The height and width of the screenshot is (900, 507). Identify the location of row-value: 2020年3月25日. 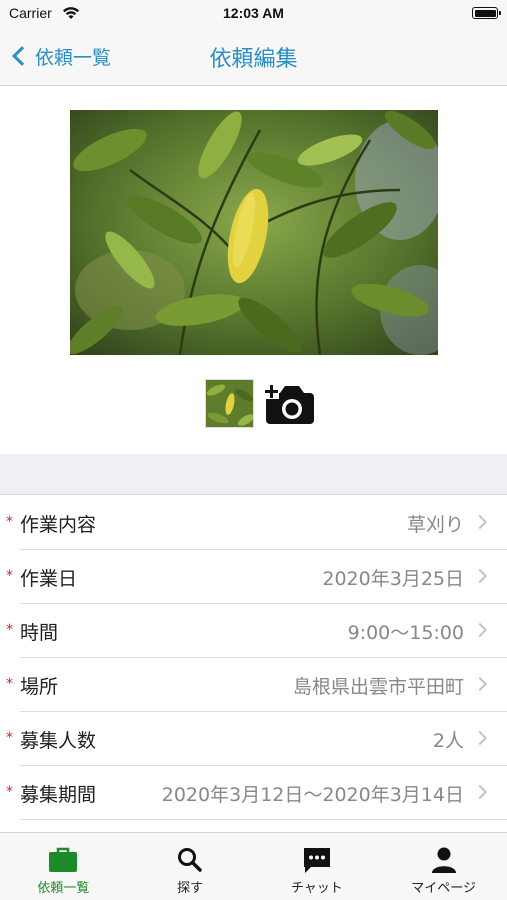
(393, 579).